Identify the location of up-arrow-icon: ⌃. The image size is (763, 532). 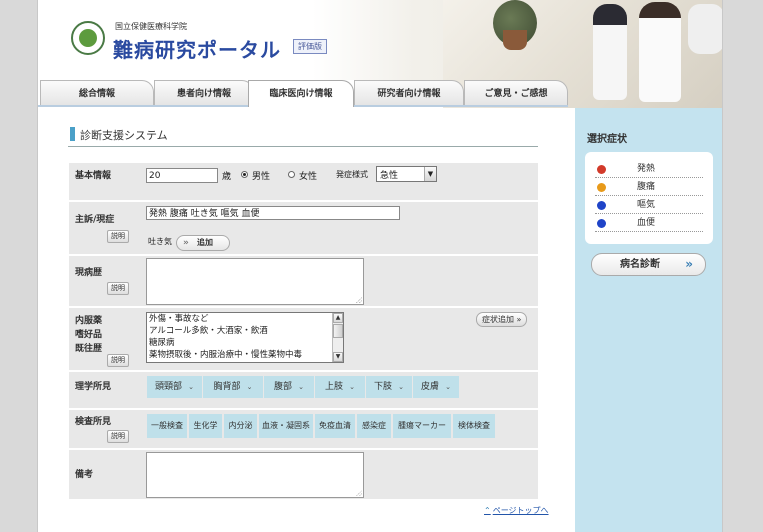
(487, 510).